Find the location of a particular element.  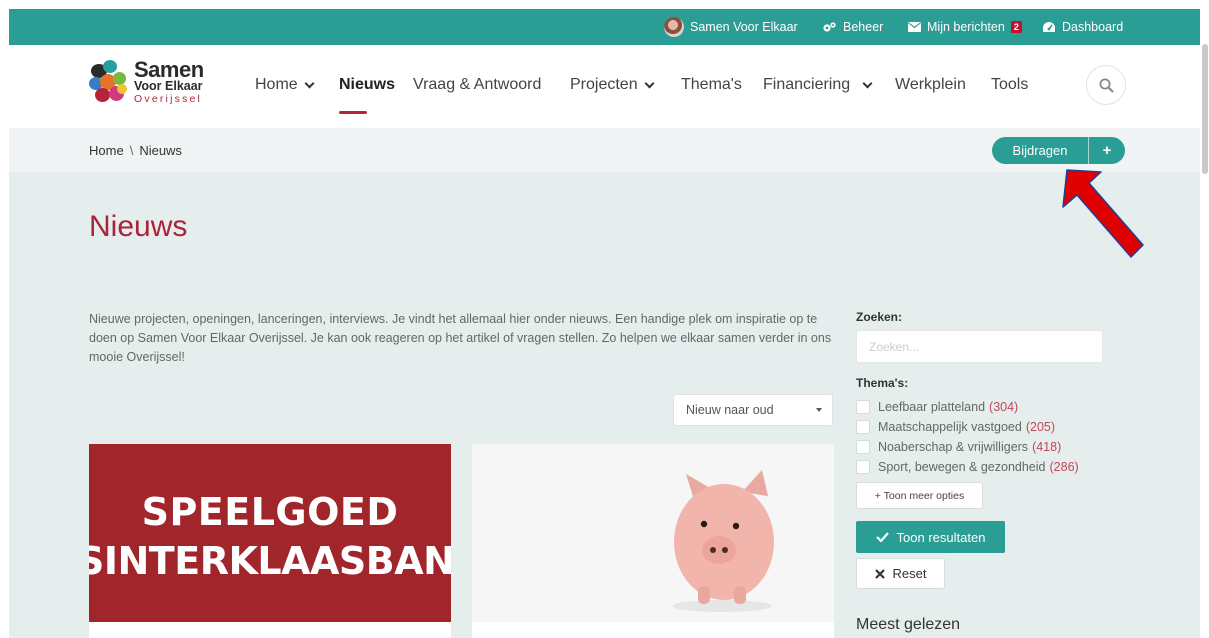

caret-down-icon is located at coordinates (819, 410).